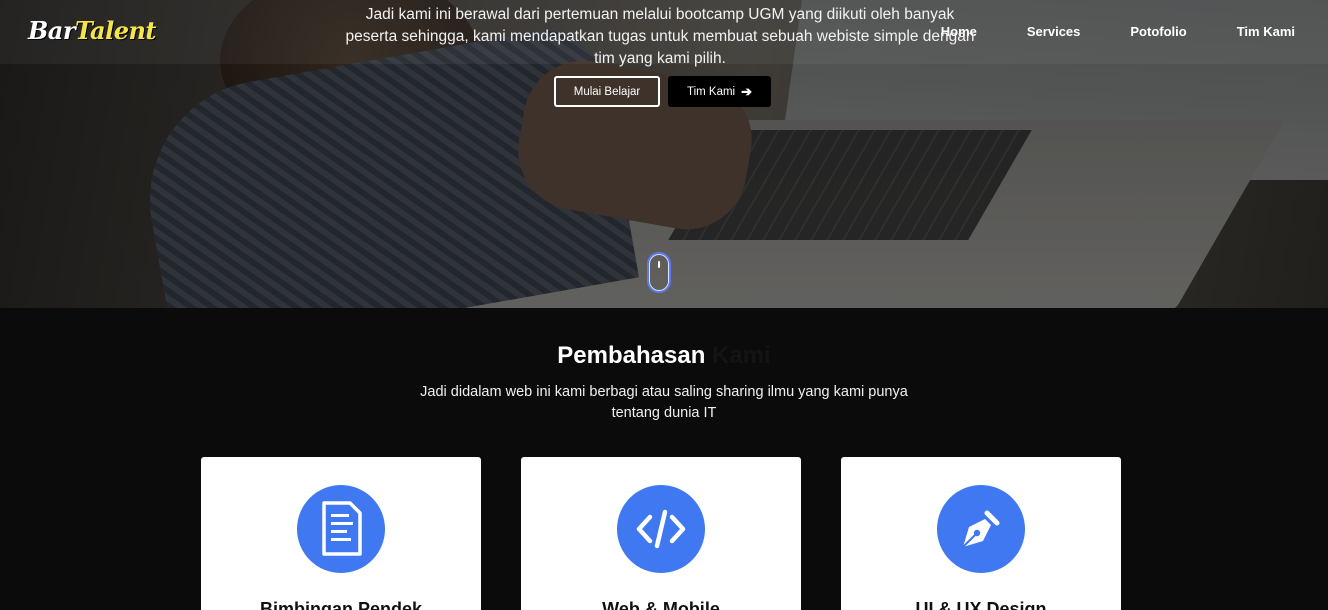 Image resolution: width=1328 pixels, height=610 pixels. I want to click on logo-first-word: Bar, so click(51, 30).